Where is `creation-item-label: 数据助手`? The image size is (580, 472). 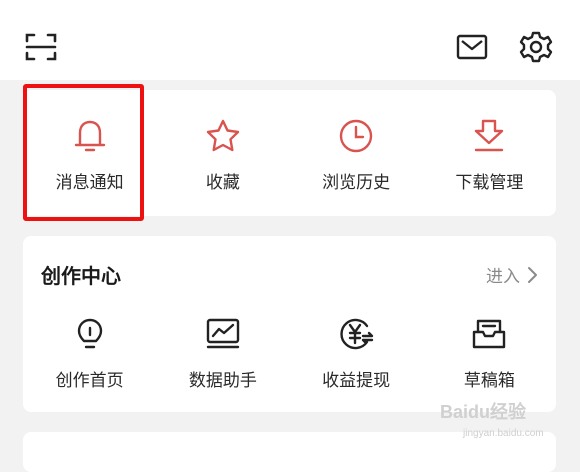 creation-item-label: 数据助手 is located at coordinates (222, 381).